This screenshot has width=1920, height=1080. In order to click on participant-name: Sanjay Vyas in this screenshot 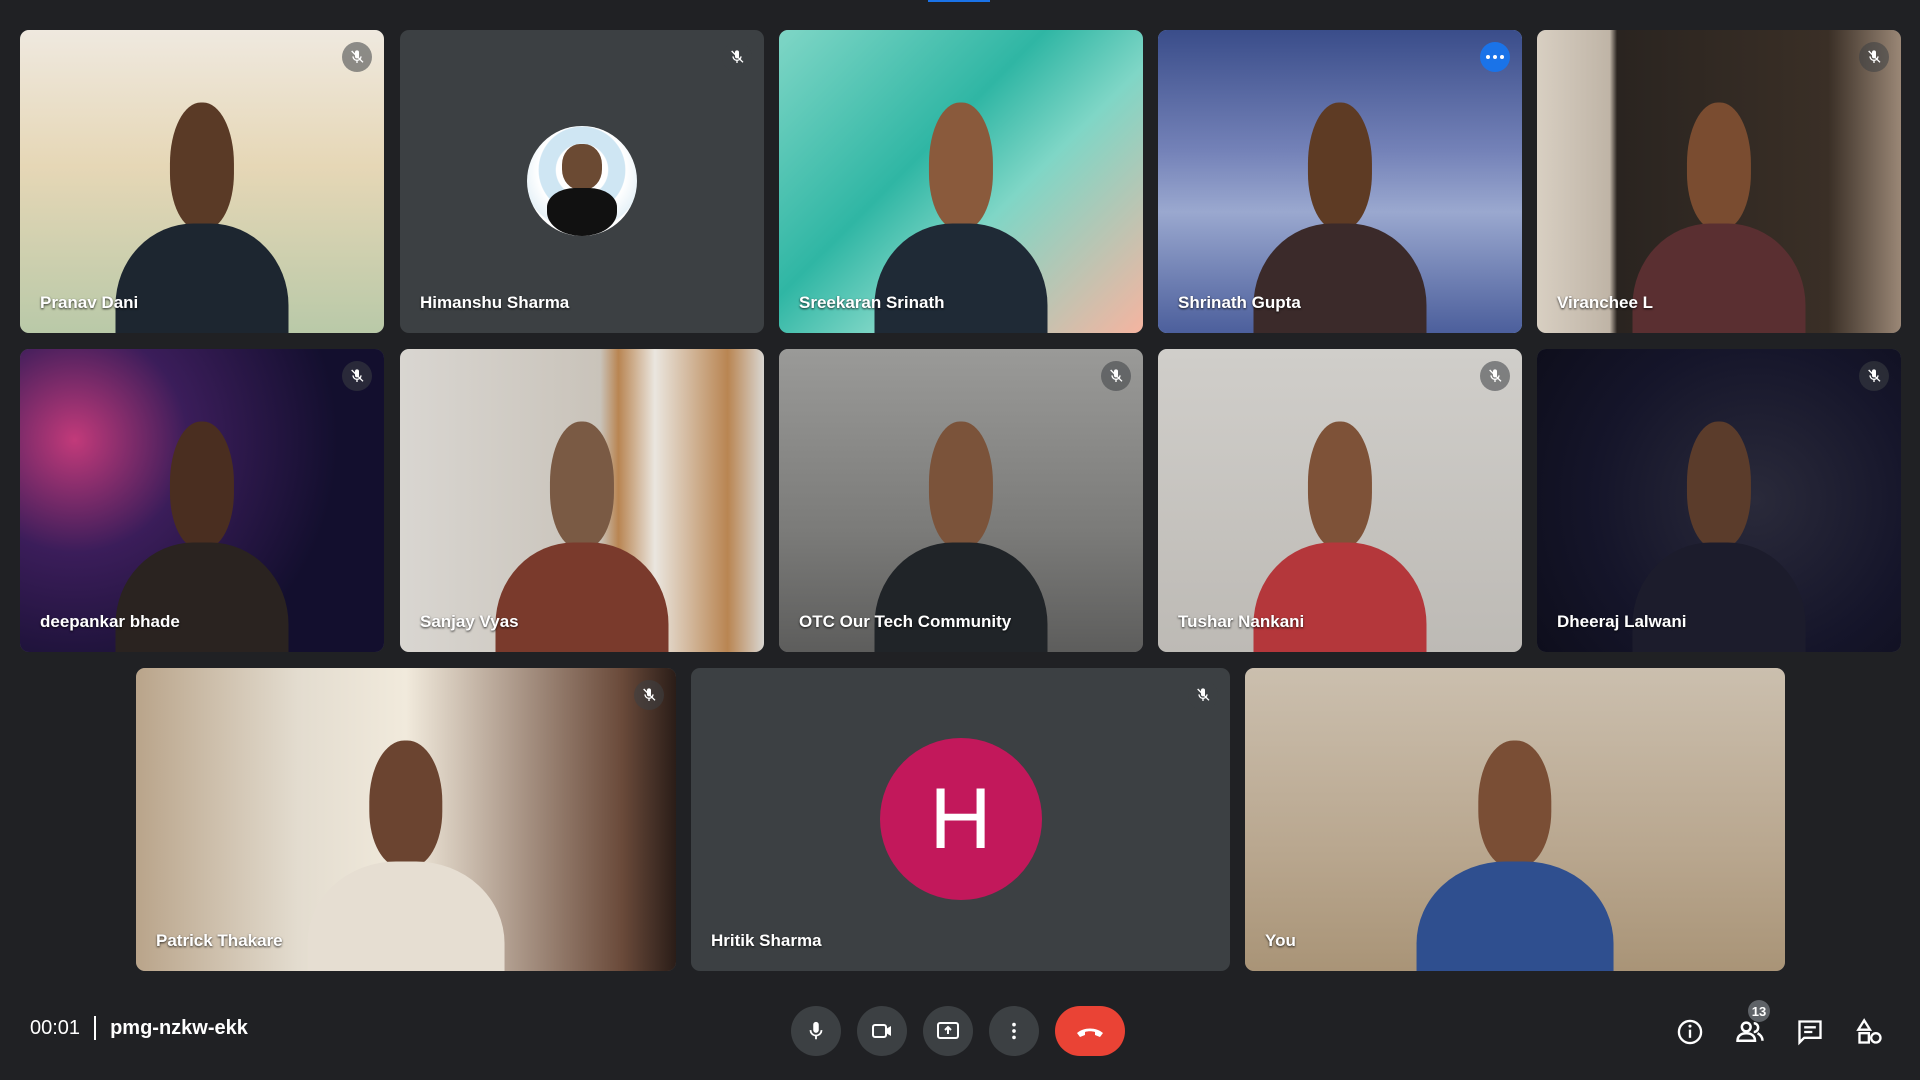, I will do `click(469, 621)`.